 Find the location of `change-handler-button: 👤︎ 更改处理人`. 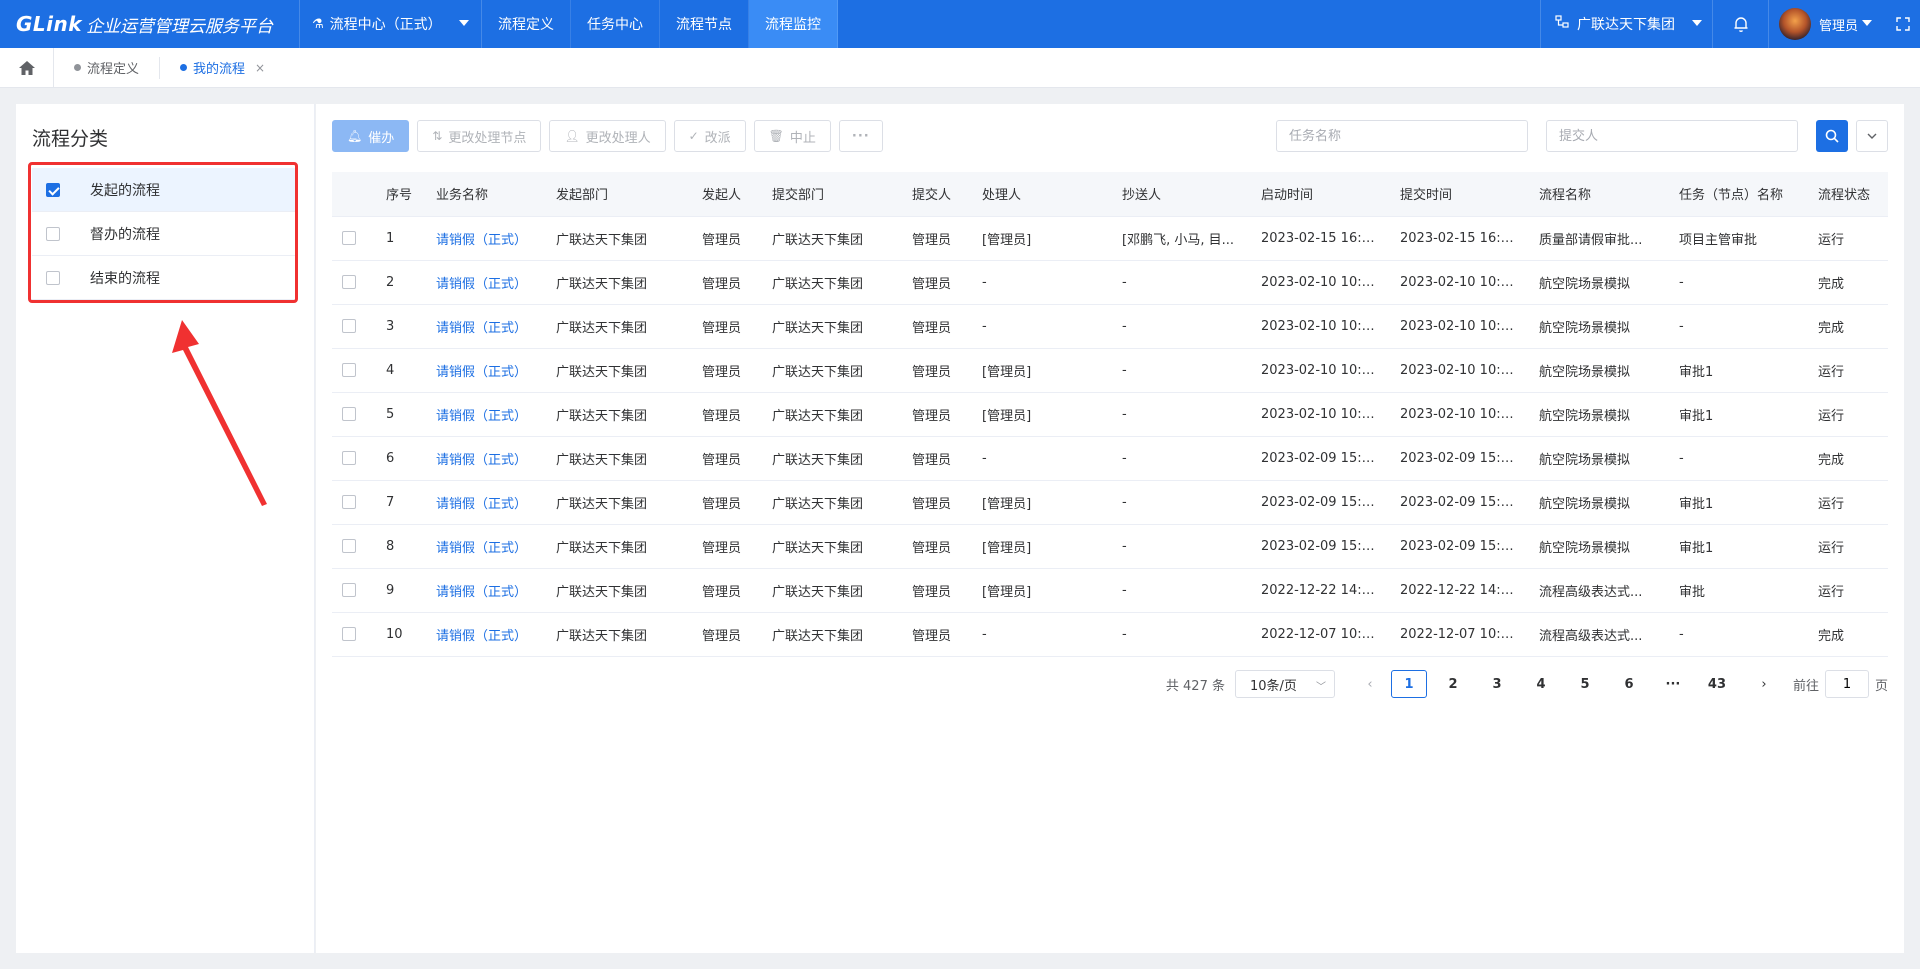

change-handler-button: 👤︎ 更改处理人 is located at coordinates (607, 136).